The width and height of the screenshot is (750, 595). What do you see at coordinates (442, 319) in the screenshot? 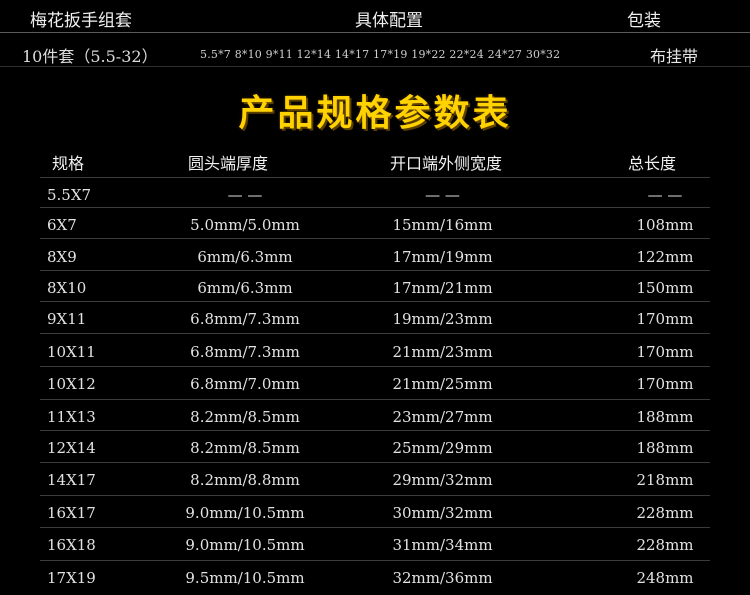
I see `cell-width: 19mm/23mm` at bounding box center [442, 319].